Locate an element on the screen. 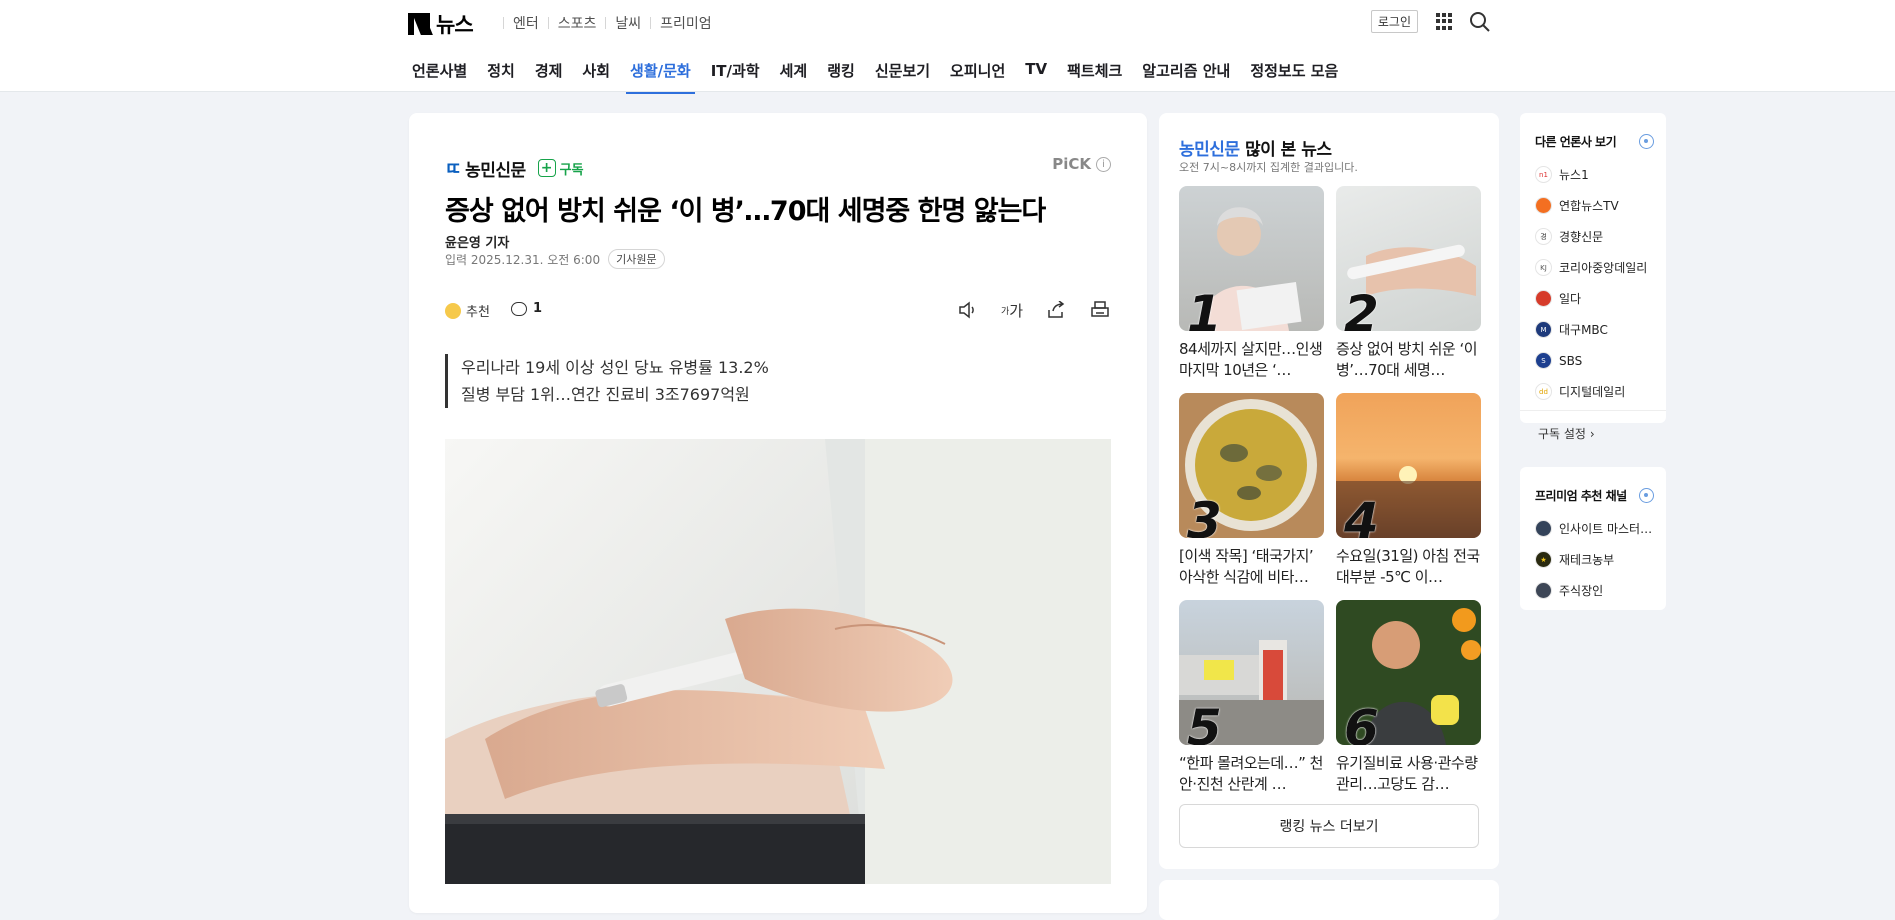  press-item-label: 뉴스1 is located at coordinates (1574, 175).